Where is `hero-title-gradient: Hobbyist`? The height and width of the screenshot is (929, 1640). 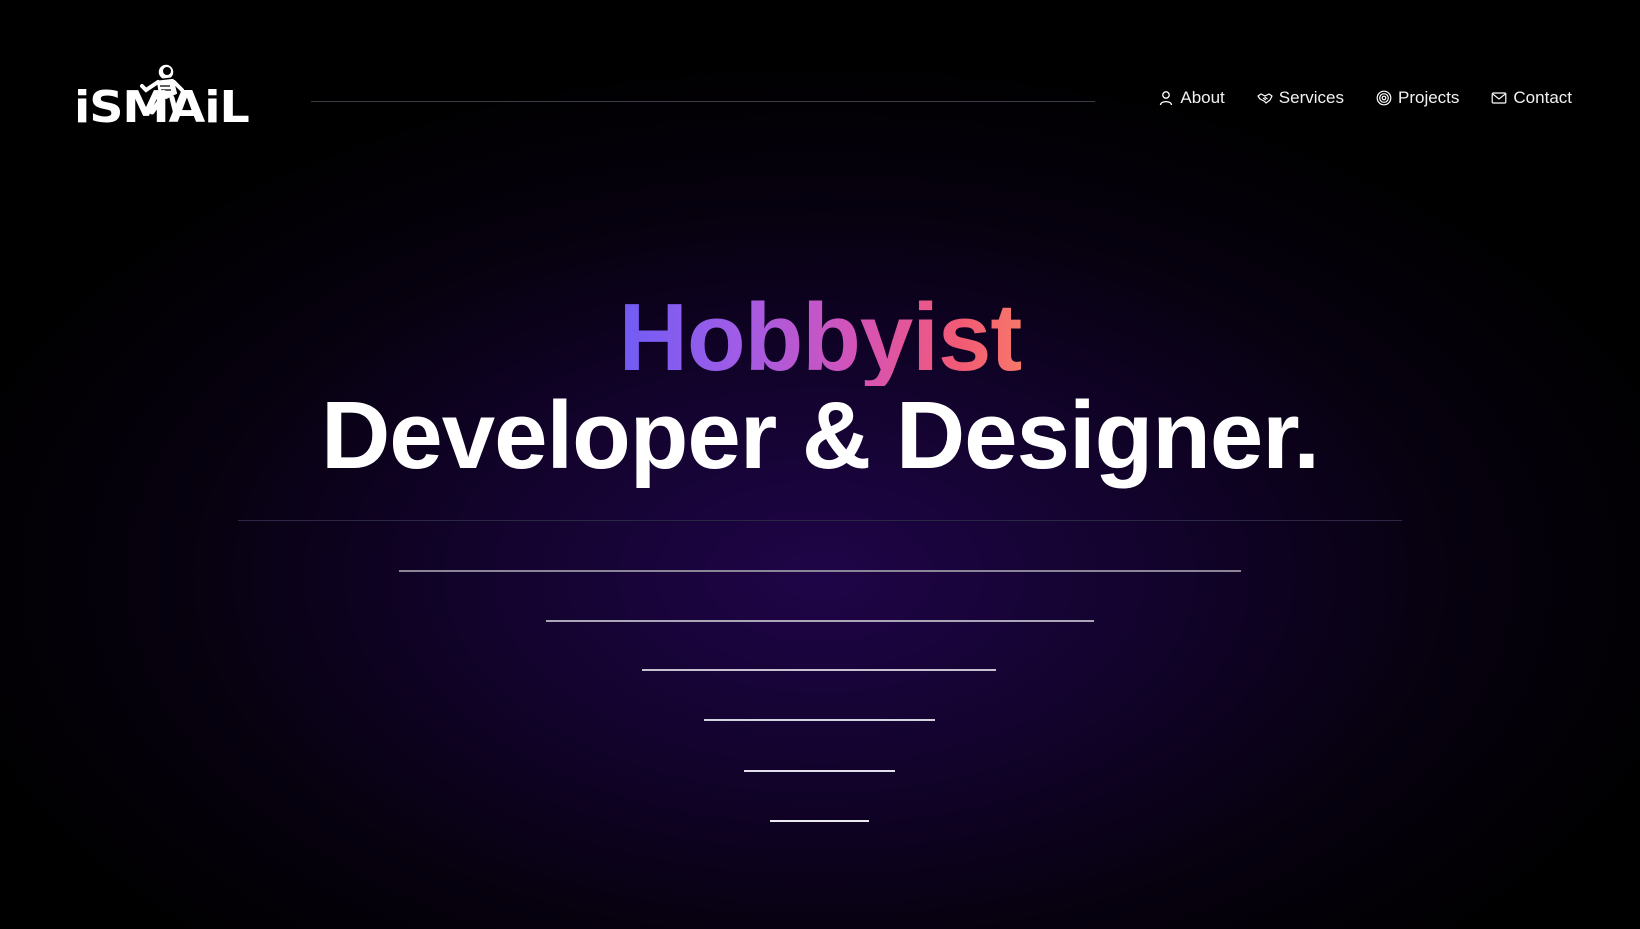
hero-title-gradient: Hobbyist is located at coordinates (820, 337).